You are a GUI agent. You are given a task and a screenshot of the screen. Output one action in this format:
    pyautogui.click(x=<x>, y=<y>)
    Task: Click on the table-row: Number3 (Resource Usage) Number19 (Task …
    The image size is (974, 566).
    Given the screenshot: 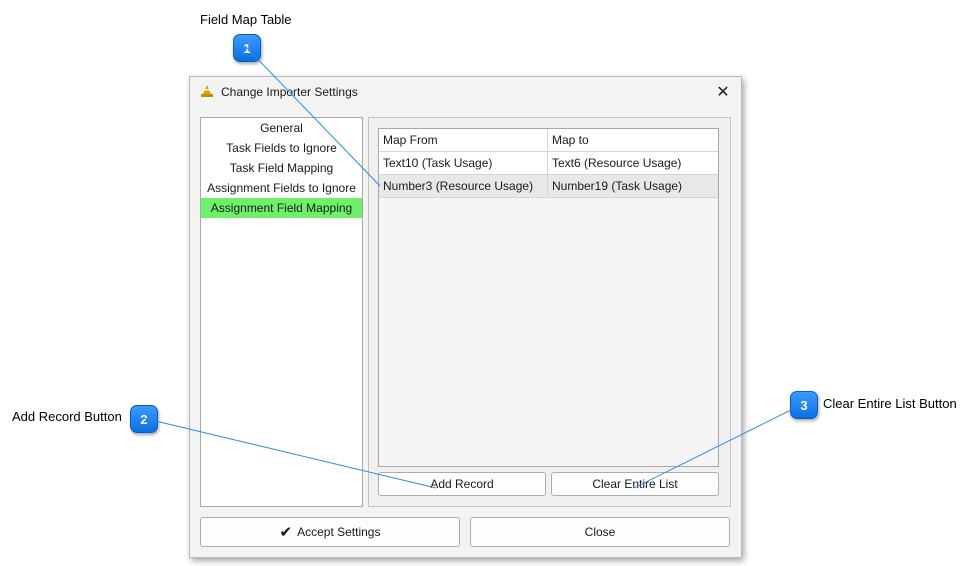 What is the action you would take?
    pyautogui.click(x=548, y=186)
    